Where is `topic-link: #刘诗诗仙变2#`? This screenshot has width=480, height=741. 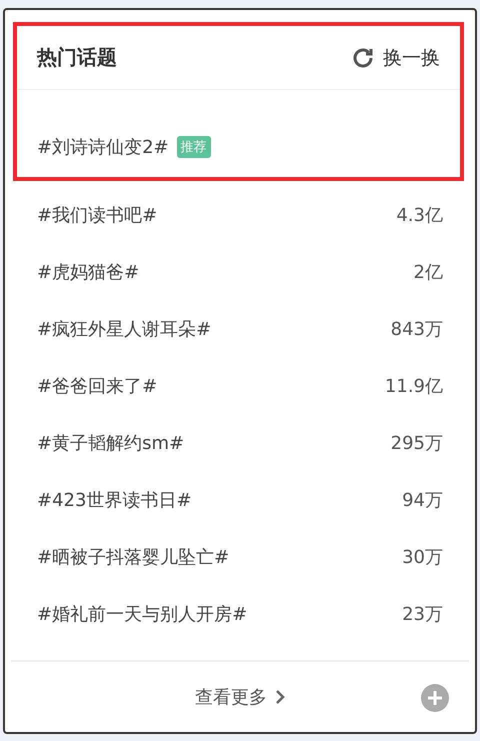
topic-link: #刘诗诗仙变2# is located at coordinates (103, 146).